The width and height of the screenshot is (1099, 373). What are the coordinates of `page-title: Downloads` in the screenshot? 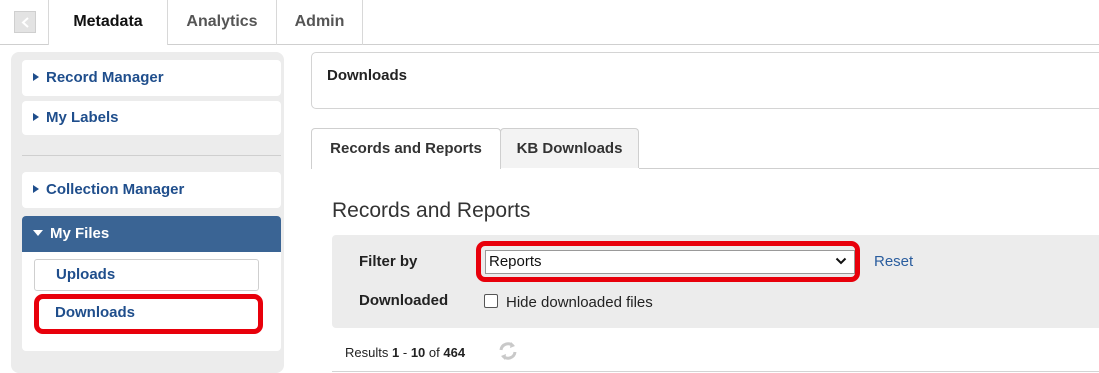 It's located at (367, 75).